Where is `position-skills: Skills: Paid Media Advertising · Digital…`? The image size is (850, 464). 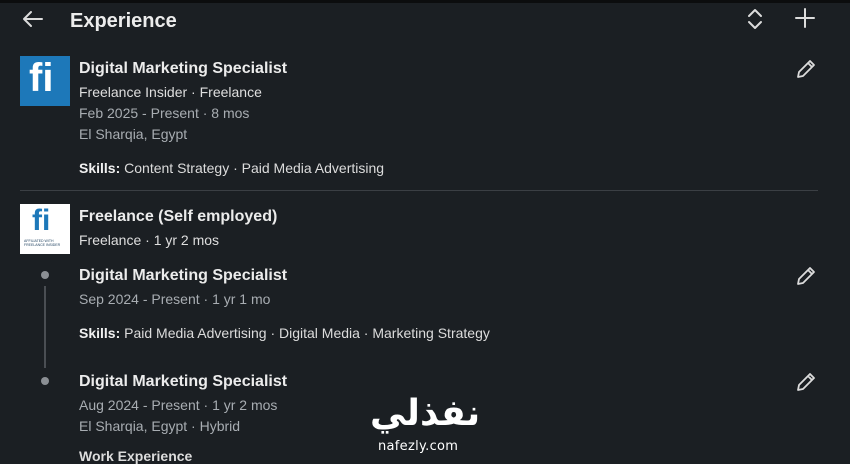
position-skills: Skills: Paid Media Advertising · Digital… is located at coordinates (284, 333).